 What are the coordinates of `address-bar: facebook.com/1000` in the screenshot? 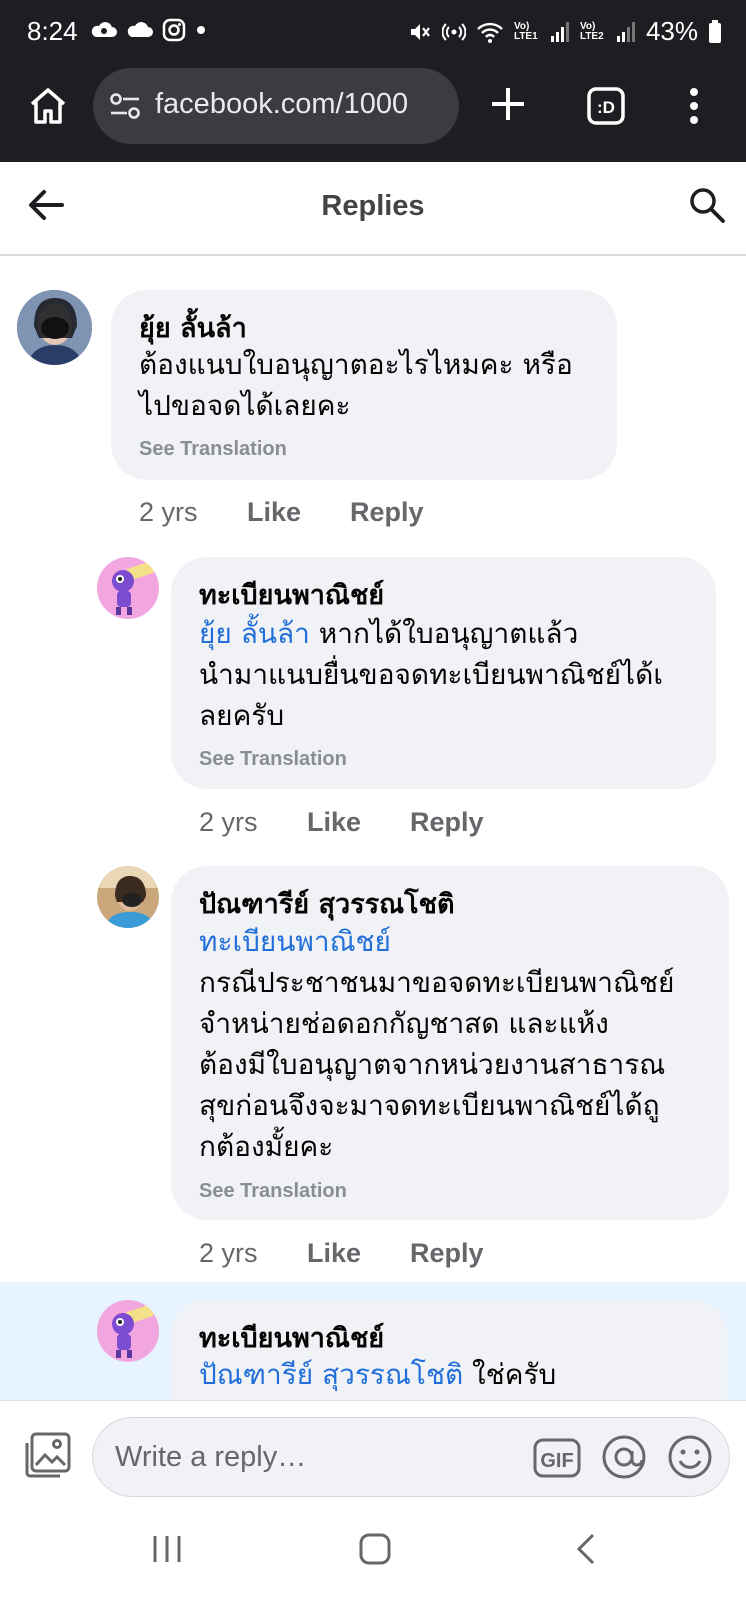 It's located at (276, 106).